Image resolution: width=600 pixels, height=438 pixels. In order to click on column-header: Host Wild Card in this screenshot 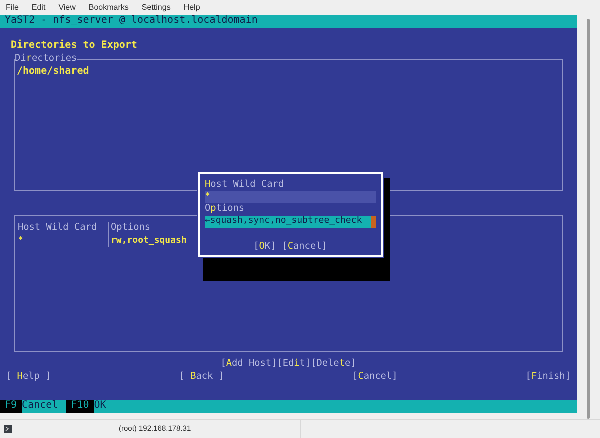, I will do `click(58, 228)`.